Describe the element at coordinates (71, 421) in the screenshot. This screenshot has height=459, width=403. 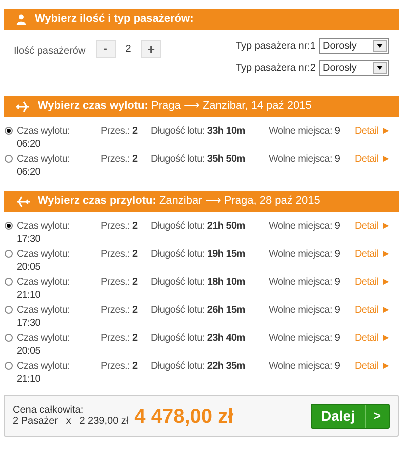
I see `price-breakdown: 2 Pasażer x 2 239,00 zł` at that location.